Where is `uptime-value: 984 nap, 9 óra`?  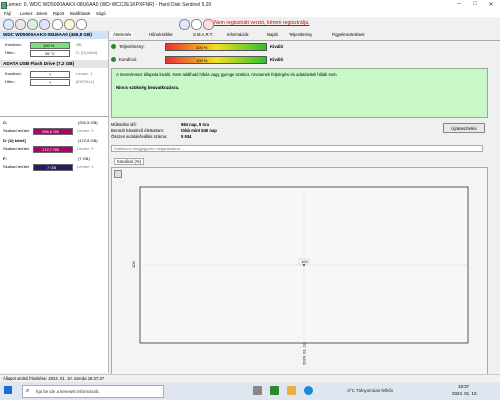 uptime-value: 984 nap, 9 óra is located at coordinates (195, 124).